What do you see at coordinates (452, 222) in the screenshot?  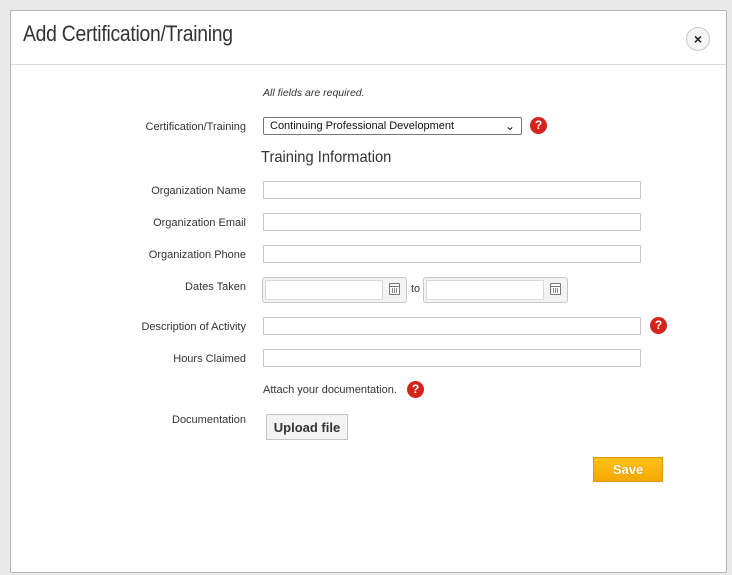 I see `organization-email-input` at bounding box center [452, 222].